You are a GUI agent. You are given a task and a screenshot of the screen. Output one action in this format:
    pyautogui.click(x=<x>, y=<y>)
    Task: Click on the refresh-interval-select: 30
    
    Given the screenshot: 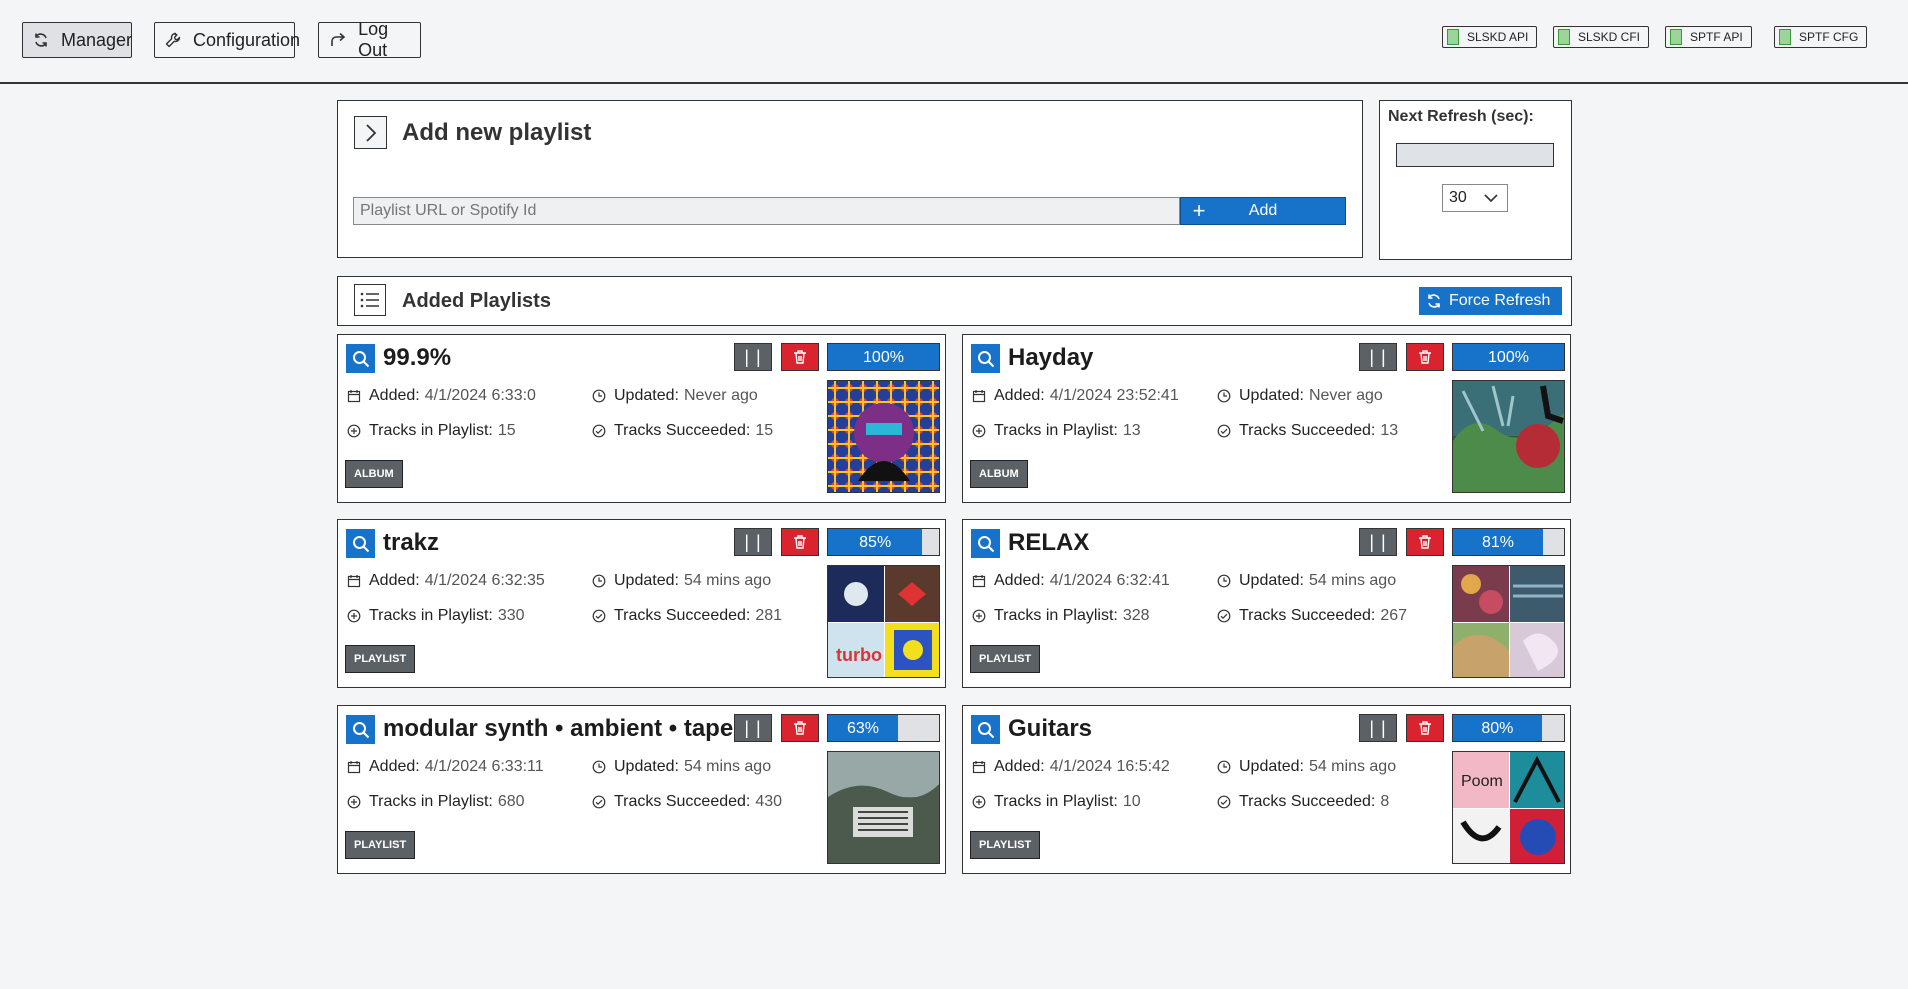 What is the action you would take?
    pyautogui.click(x=1475, y=198)
    